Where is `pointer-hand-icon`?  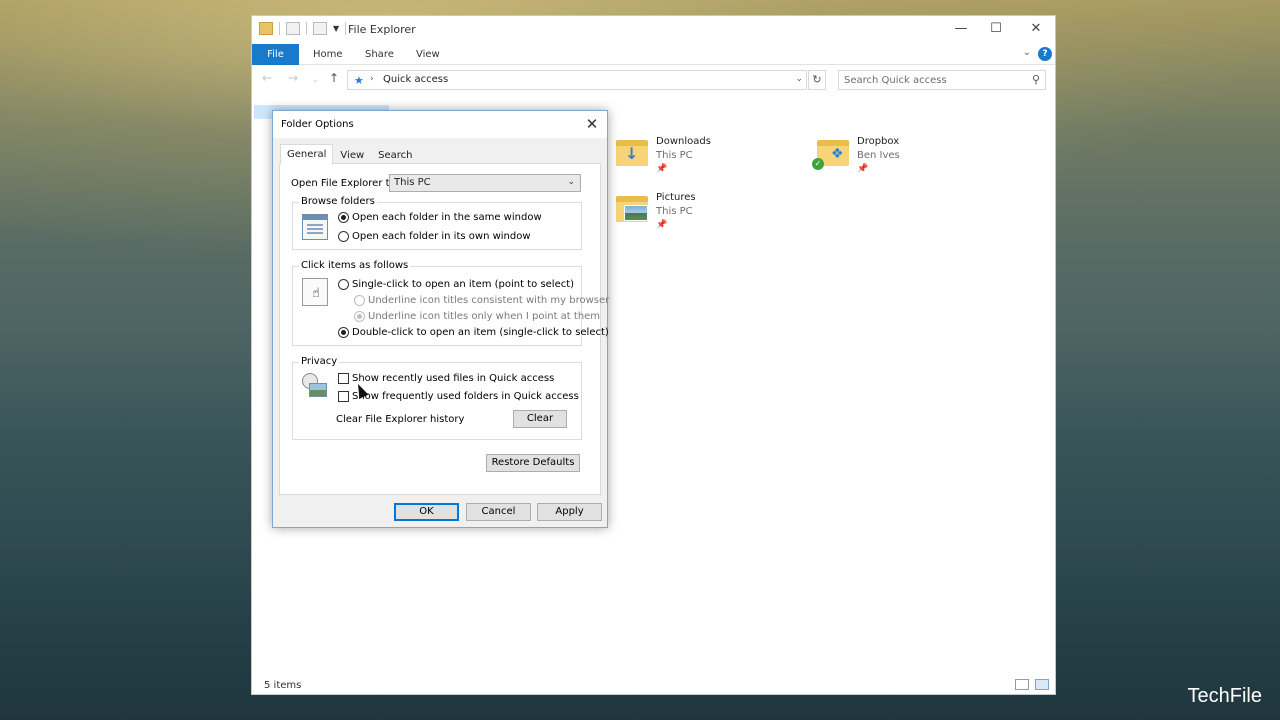
pointer-hand-icon is located at coordinates (315, 292).